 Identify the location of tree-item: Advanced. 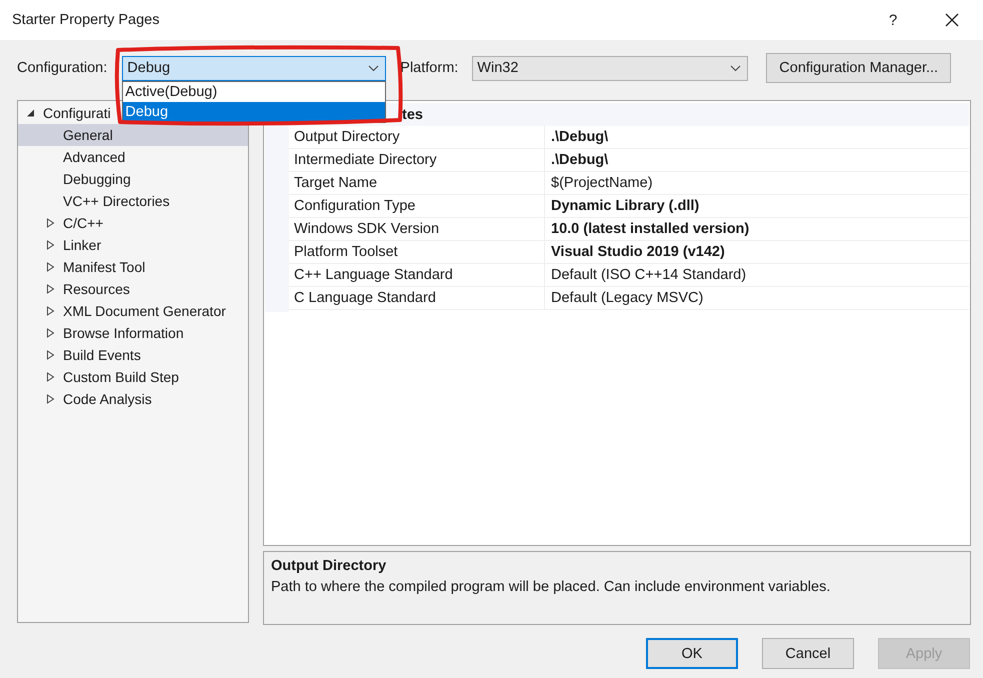
(73, 157).